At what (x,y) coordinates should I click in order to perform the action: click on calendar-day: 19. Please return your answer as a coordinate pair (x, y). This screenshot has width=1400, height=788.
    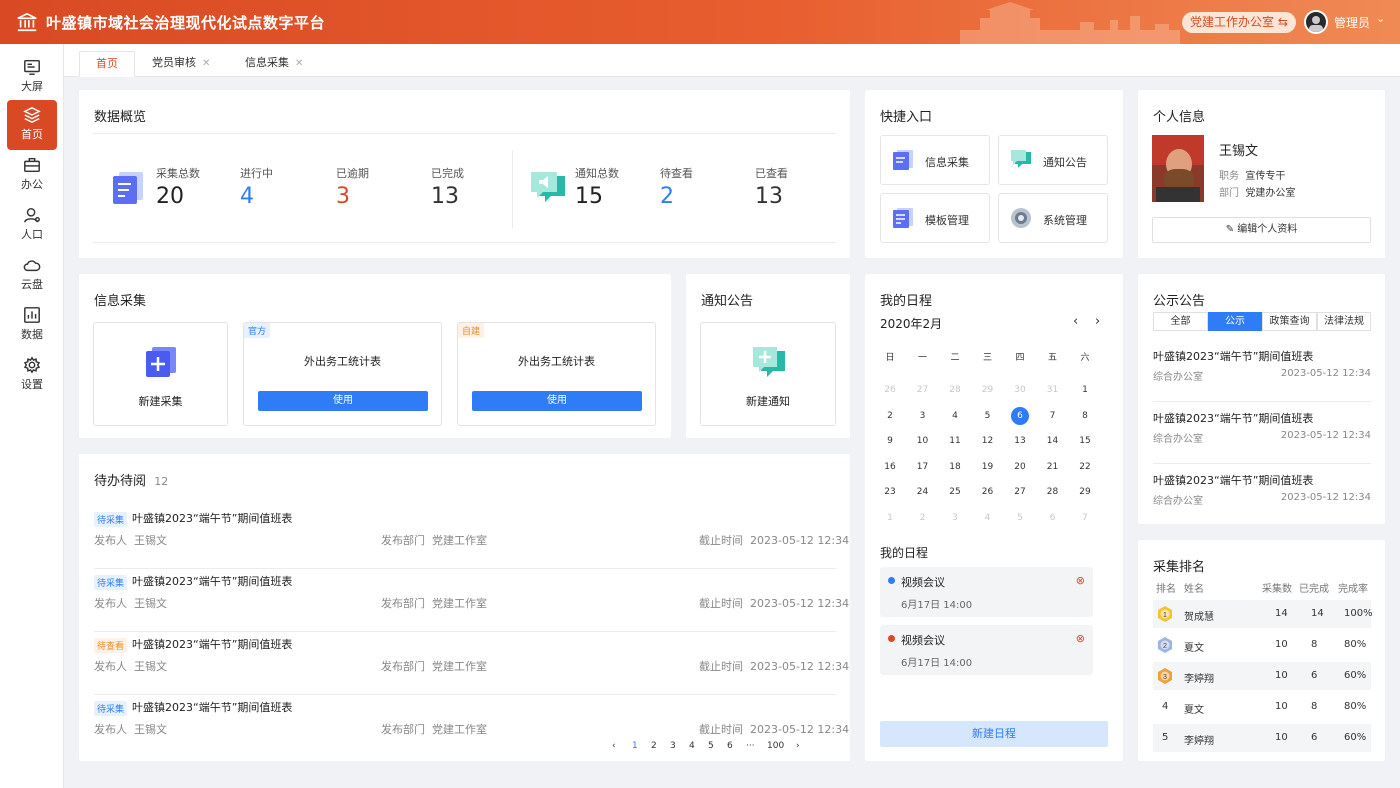
    Looking at the image, I should click on (988, 467).